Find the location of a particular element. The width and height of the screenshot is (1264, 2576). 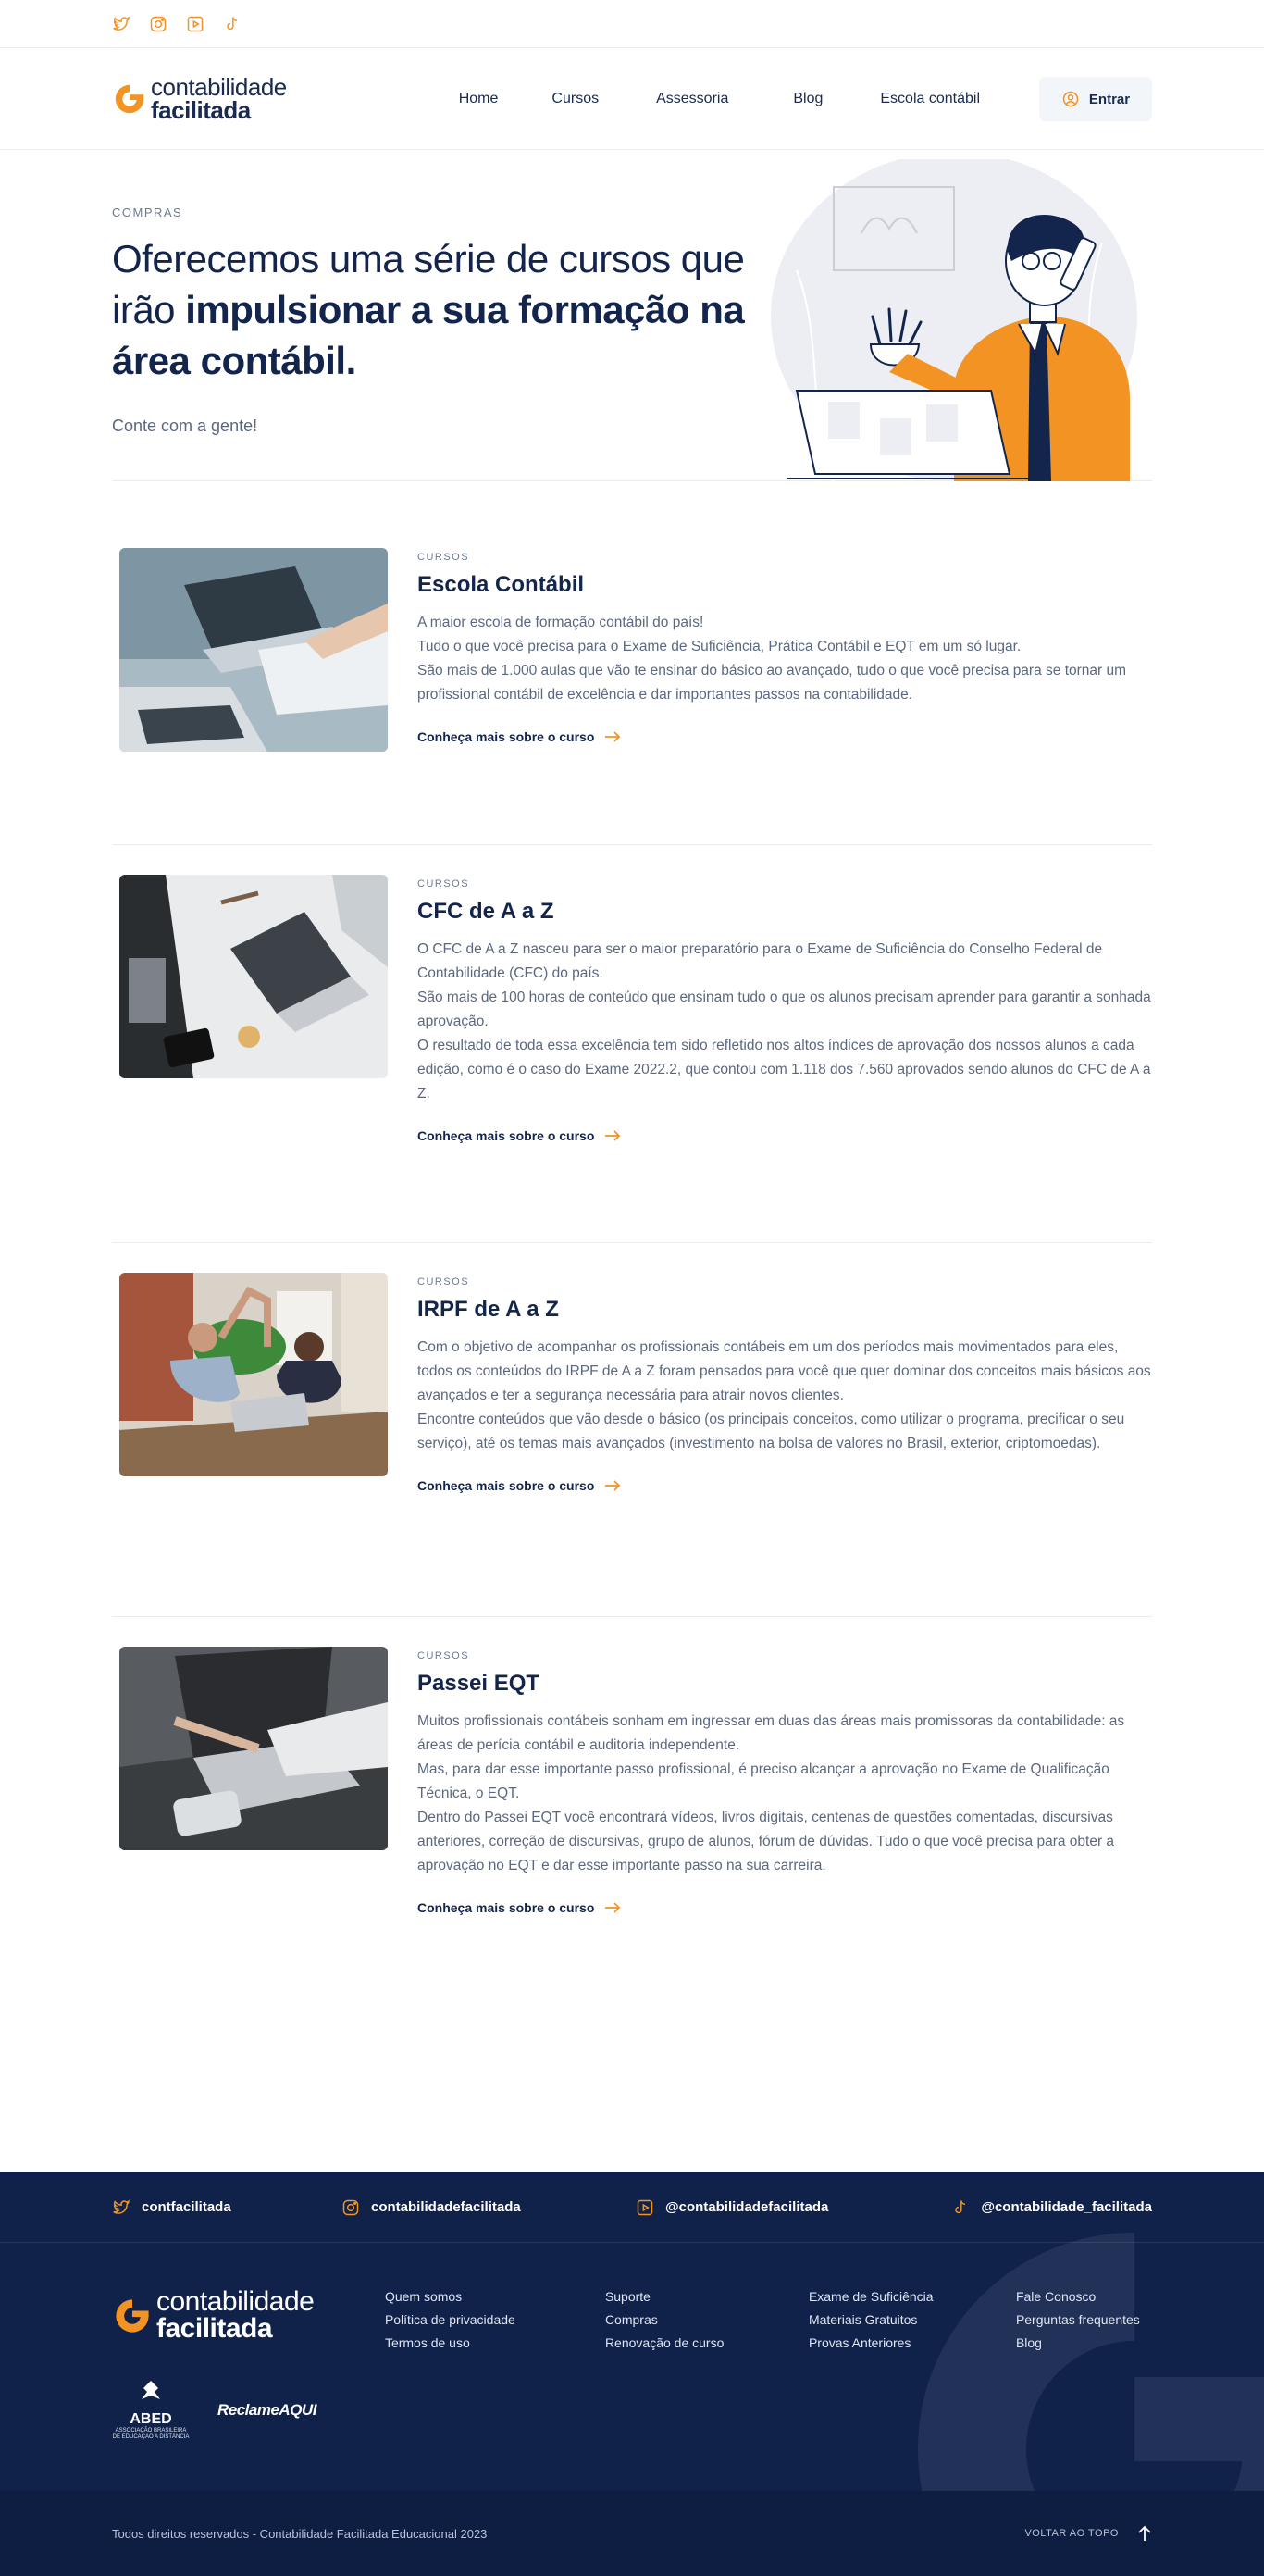

nav-escola-contabil: Escola contábil is located at coordinates (930, 99).